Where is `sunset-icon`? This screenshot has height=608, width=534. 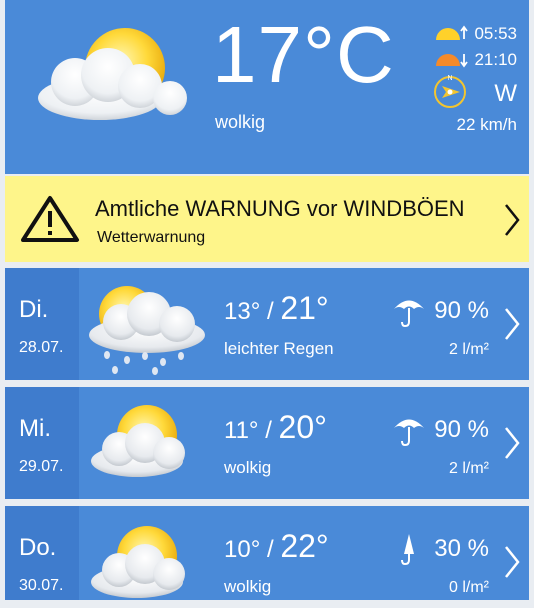 sunset-icon is located at coordinates (452, 61).